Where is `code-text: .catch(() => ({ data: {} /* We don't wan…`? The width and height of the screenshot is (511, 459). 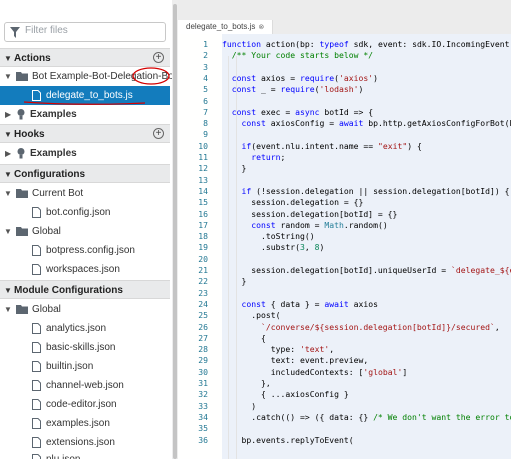
code-text: .catch(() => ({ data: {} /* We don't wan… is located at coordinates (366, 416).